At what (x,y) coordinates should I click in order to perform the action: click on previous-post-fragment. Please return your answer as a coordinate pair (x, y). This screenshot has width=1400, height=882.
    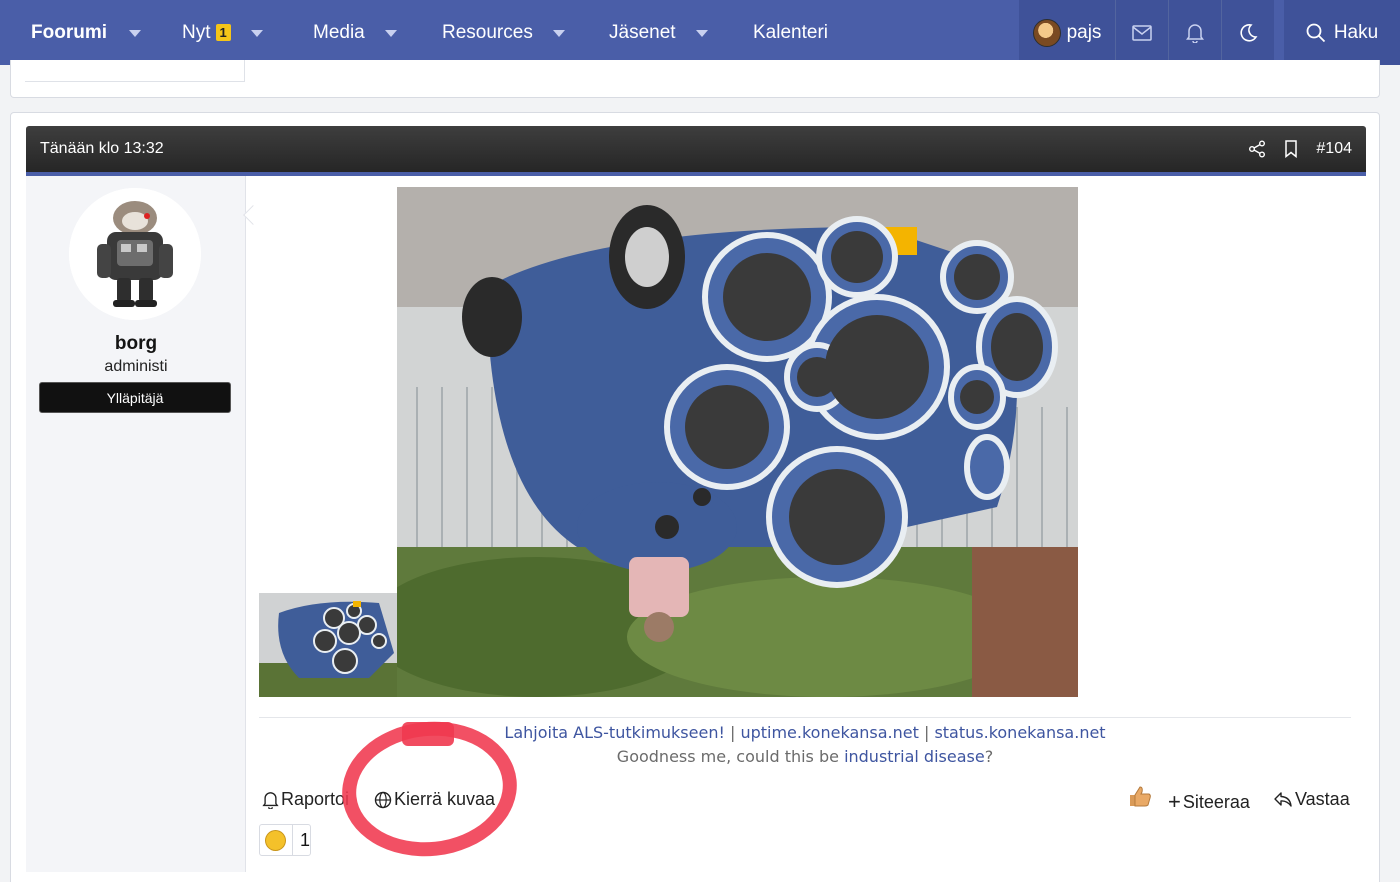
    Looking at the image, I should click on (695, 79).